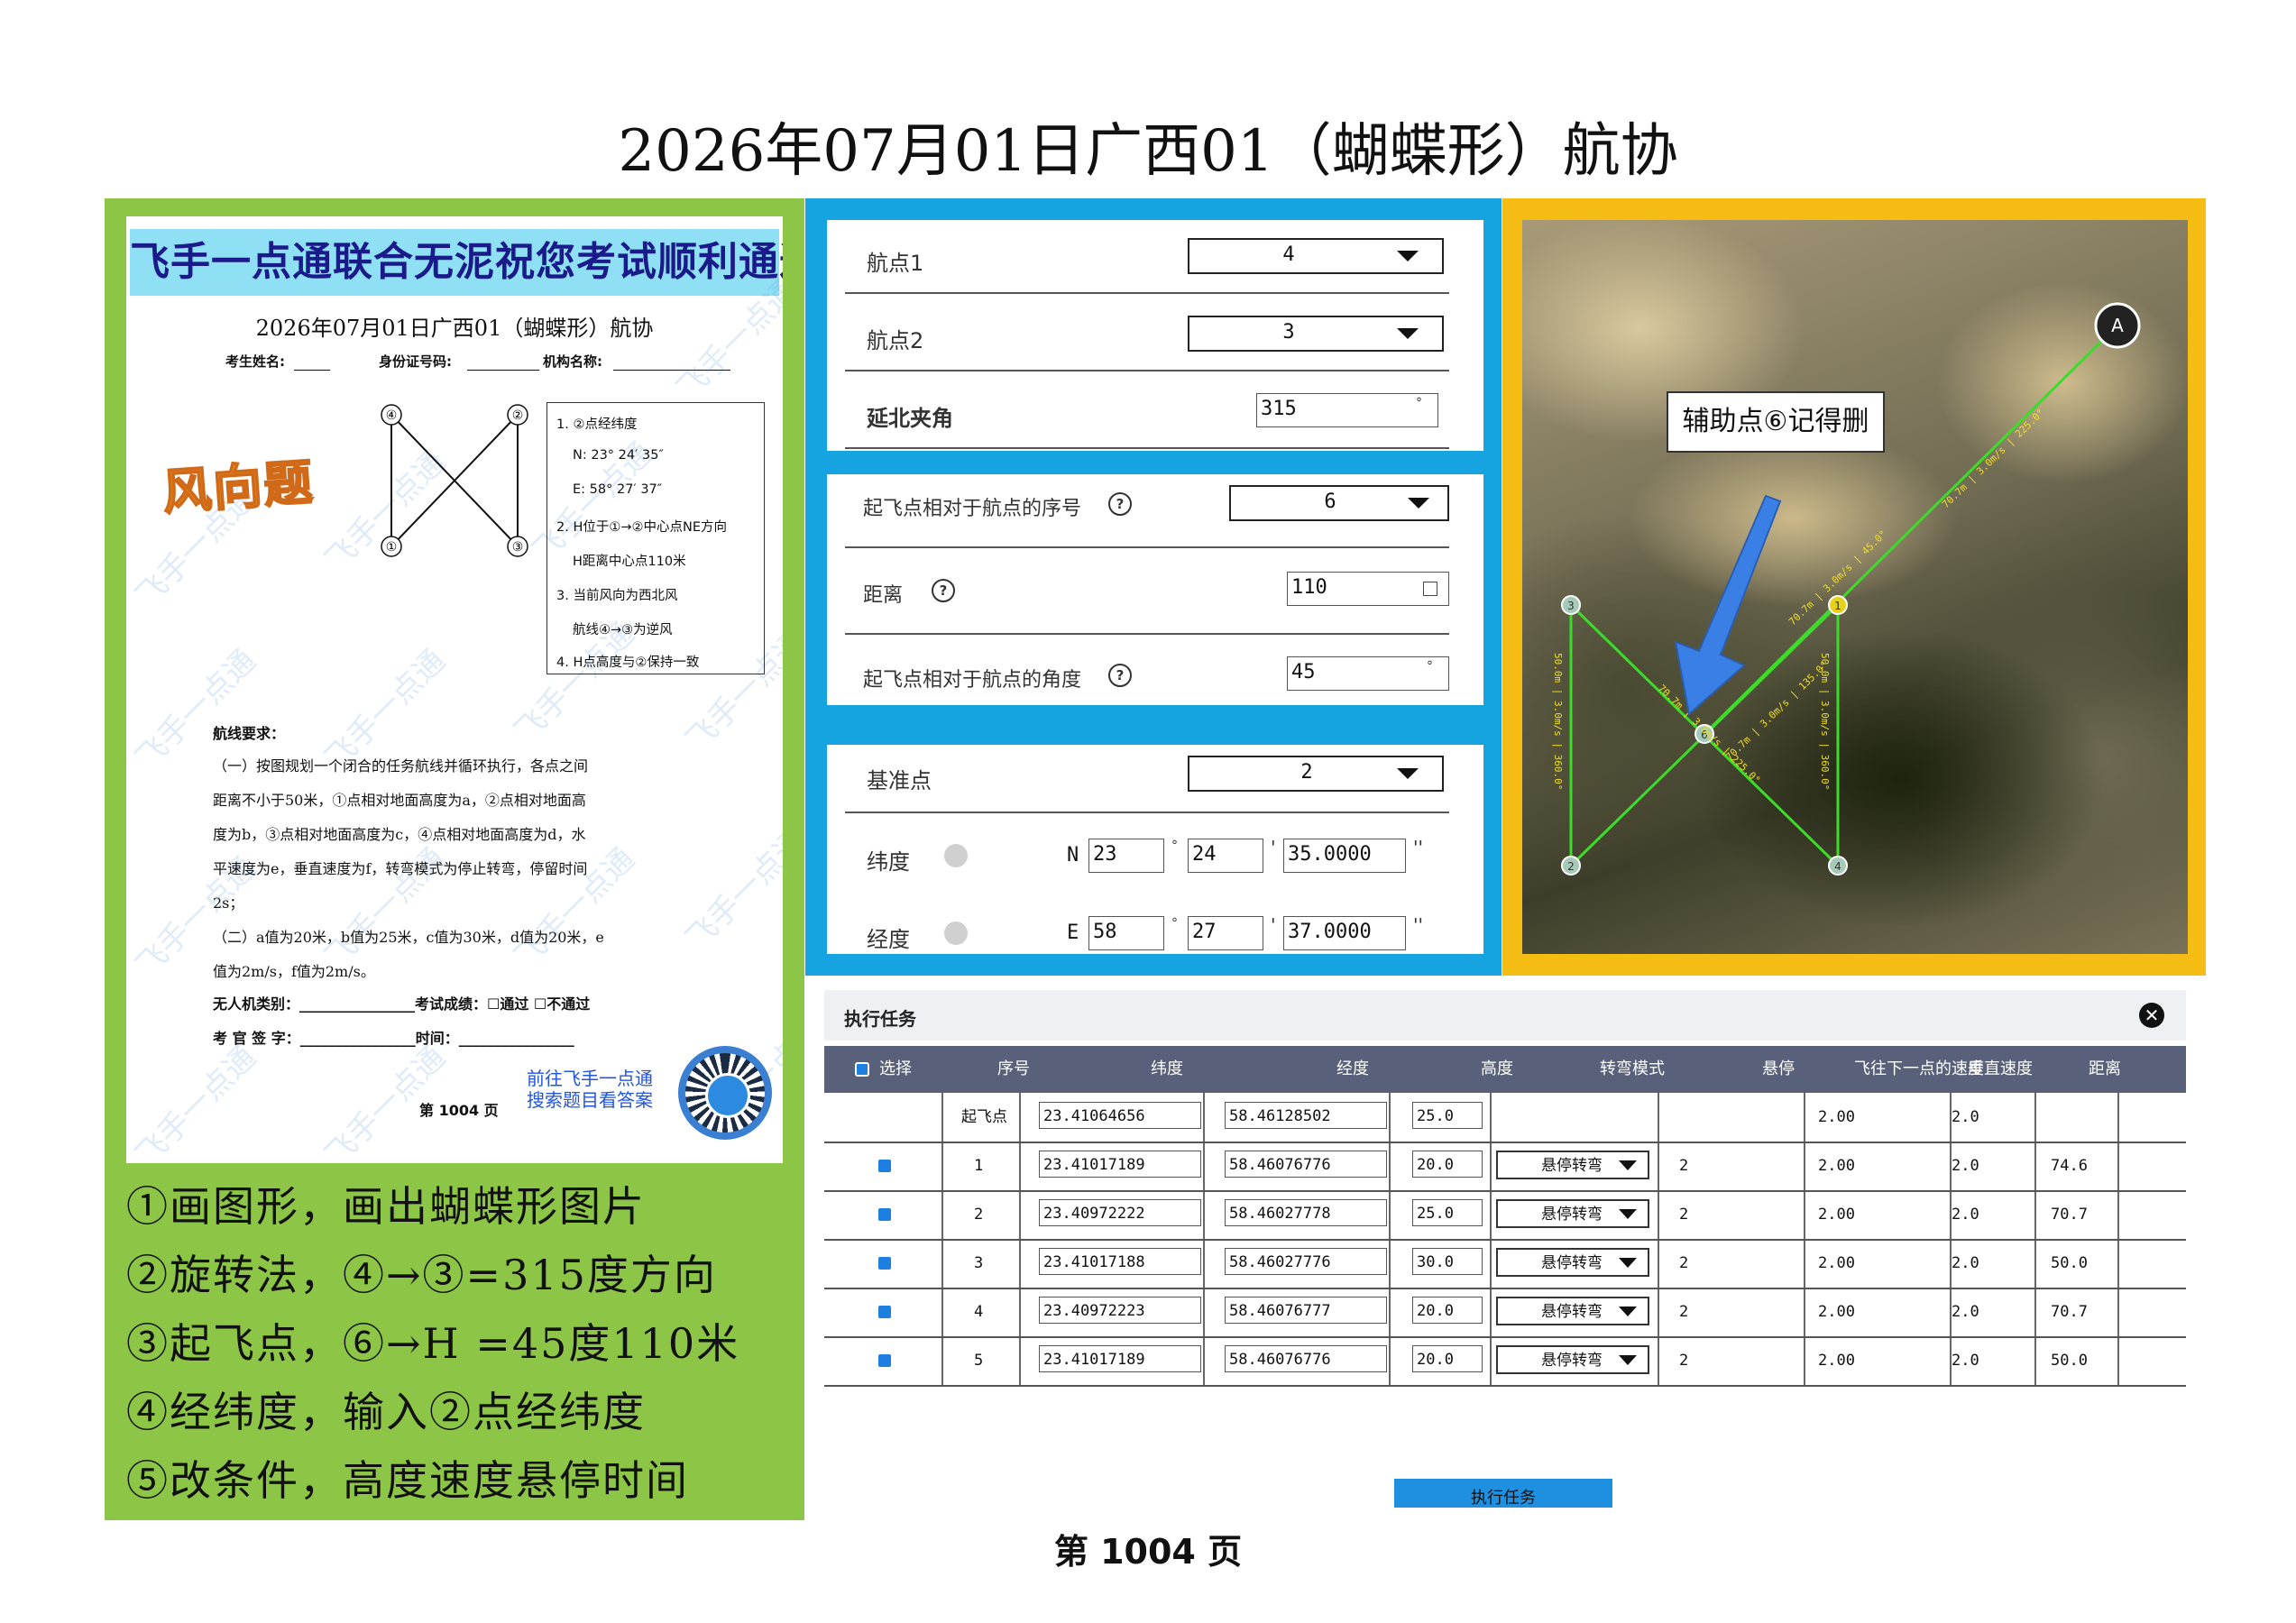  I want to click on cell-lon-input: 58.46128502, so click(1306, 1115).